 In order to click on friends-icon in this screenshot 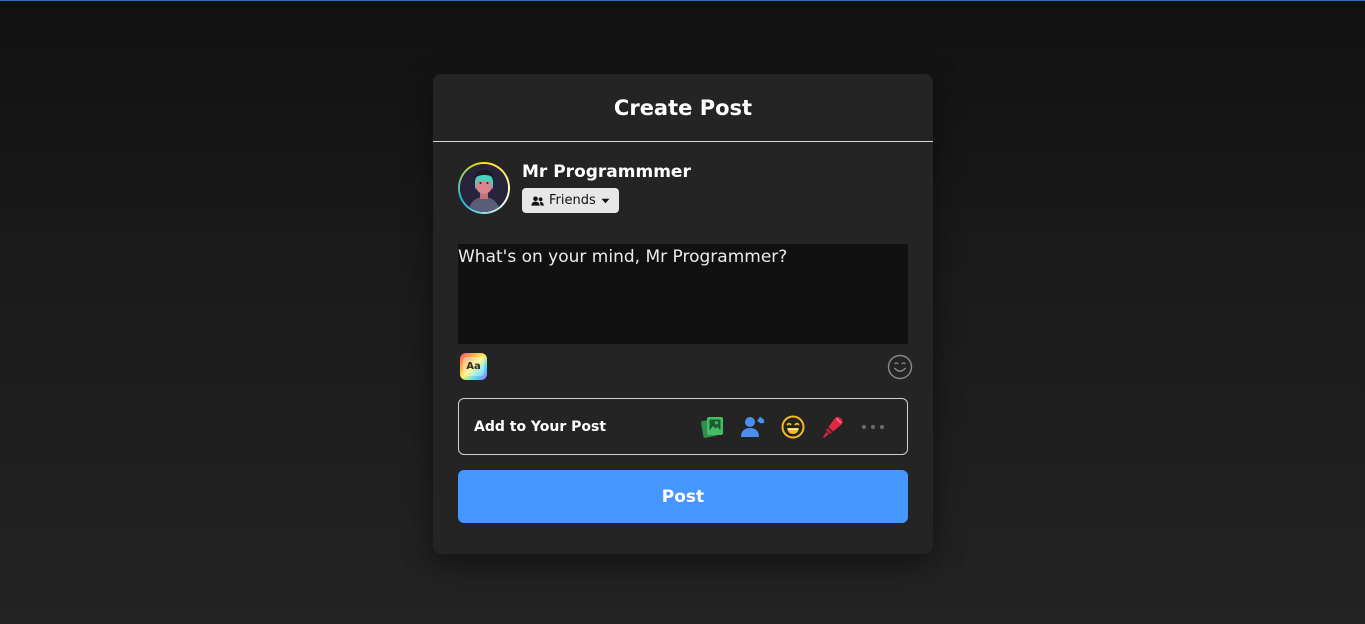, I will do `click(537, 201)`.